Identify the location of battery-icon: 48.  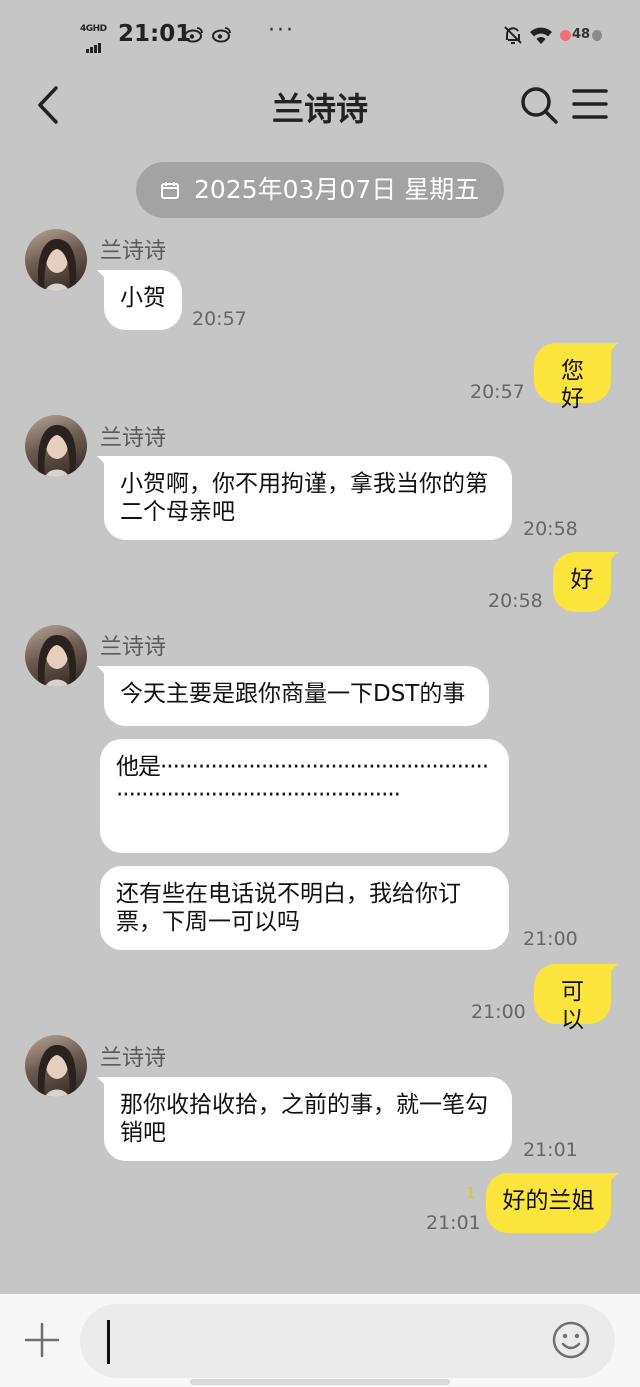
(582, 35).